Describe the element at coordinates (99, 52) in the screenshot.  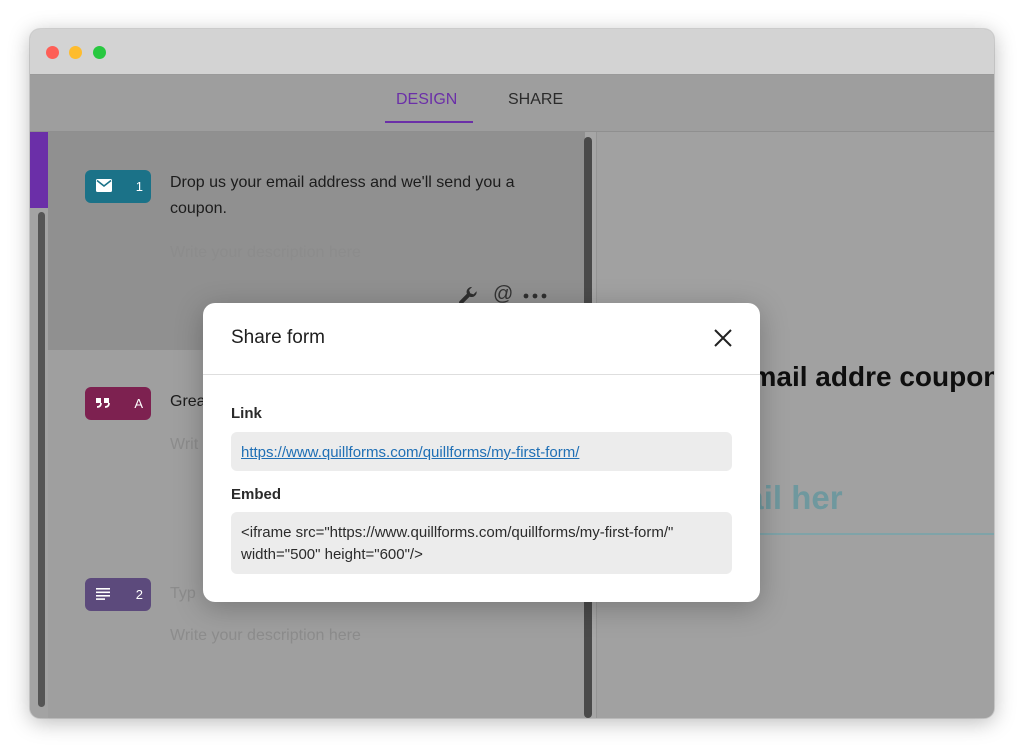
I see `zoom-window-button` at that location.